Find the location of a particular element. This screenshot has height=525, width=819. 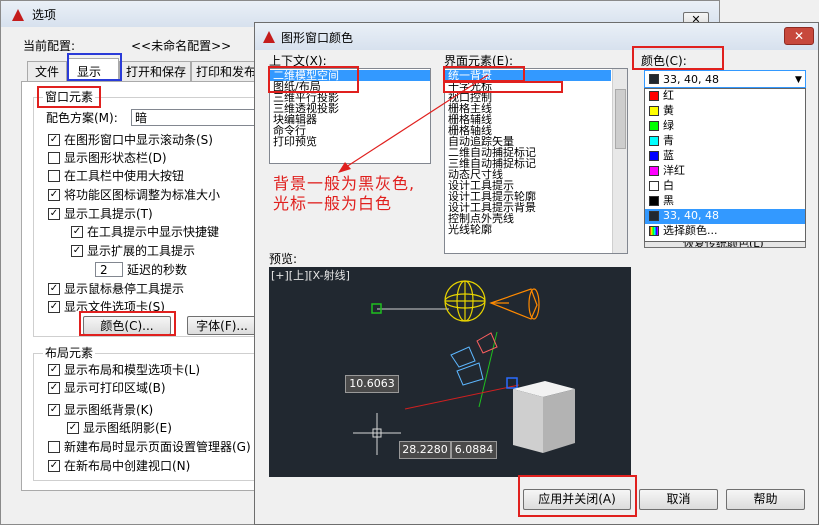

dialog-title: 图形窗口颜色 is located at coordinates (317, 38).